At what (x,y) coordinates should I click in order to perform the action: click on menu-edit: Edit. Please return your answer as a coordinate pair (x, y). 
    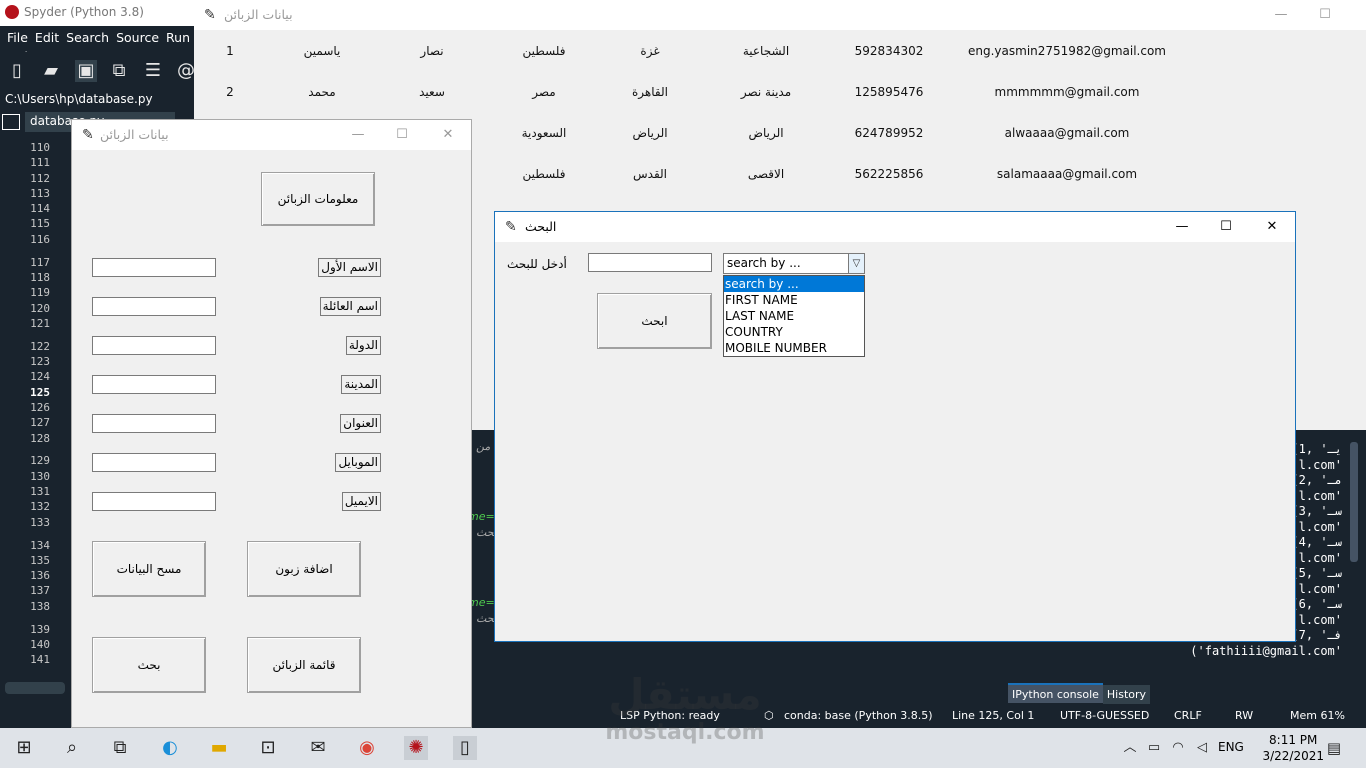
    Looking at the image, I should click on (43, 35).